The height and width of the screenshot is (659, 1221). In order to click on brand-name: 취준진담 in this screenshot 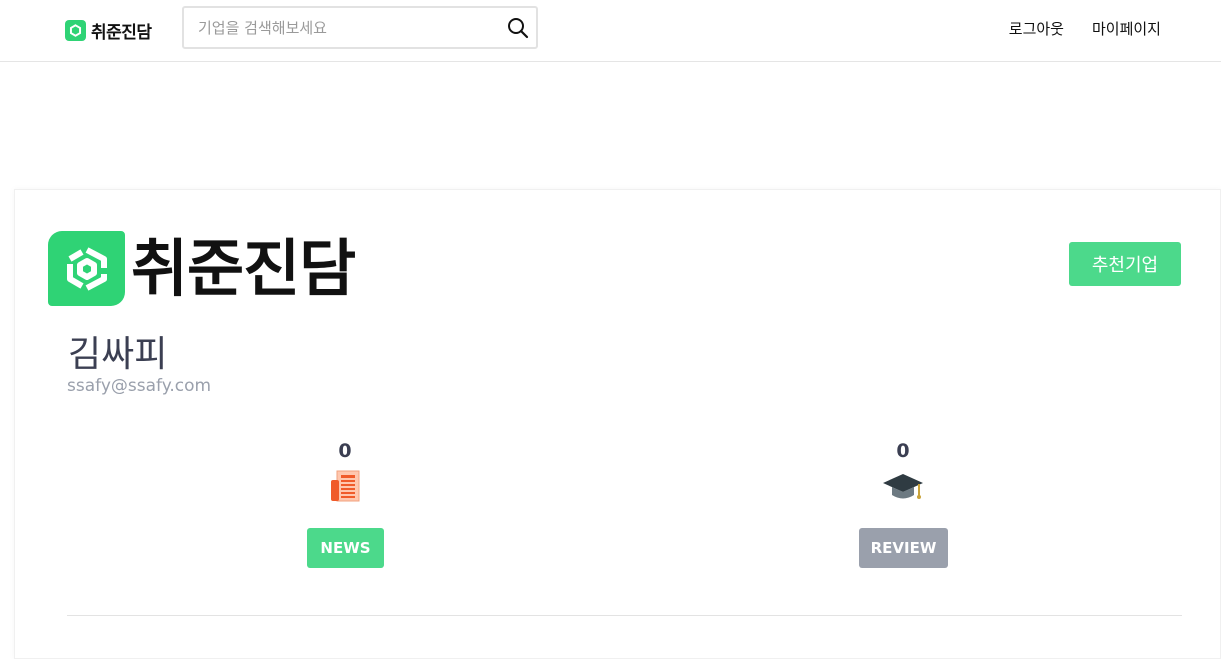, I will do `click(121, 32)`.